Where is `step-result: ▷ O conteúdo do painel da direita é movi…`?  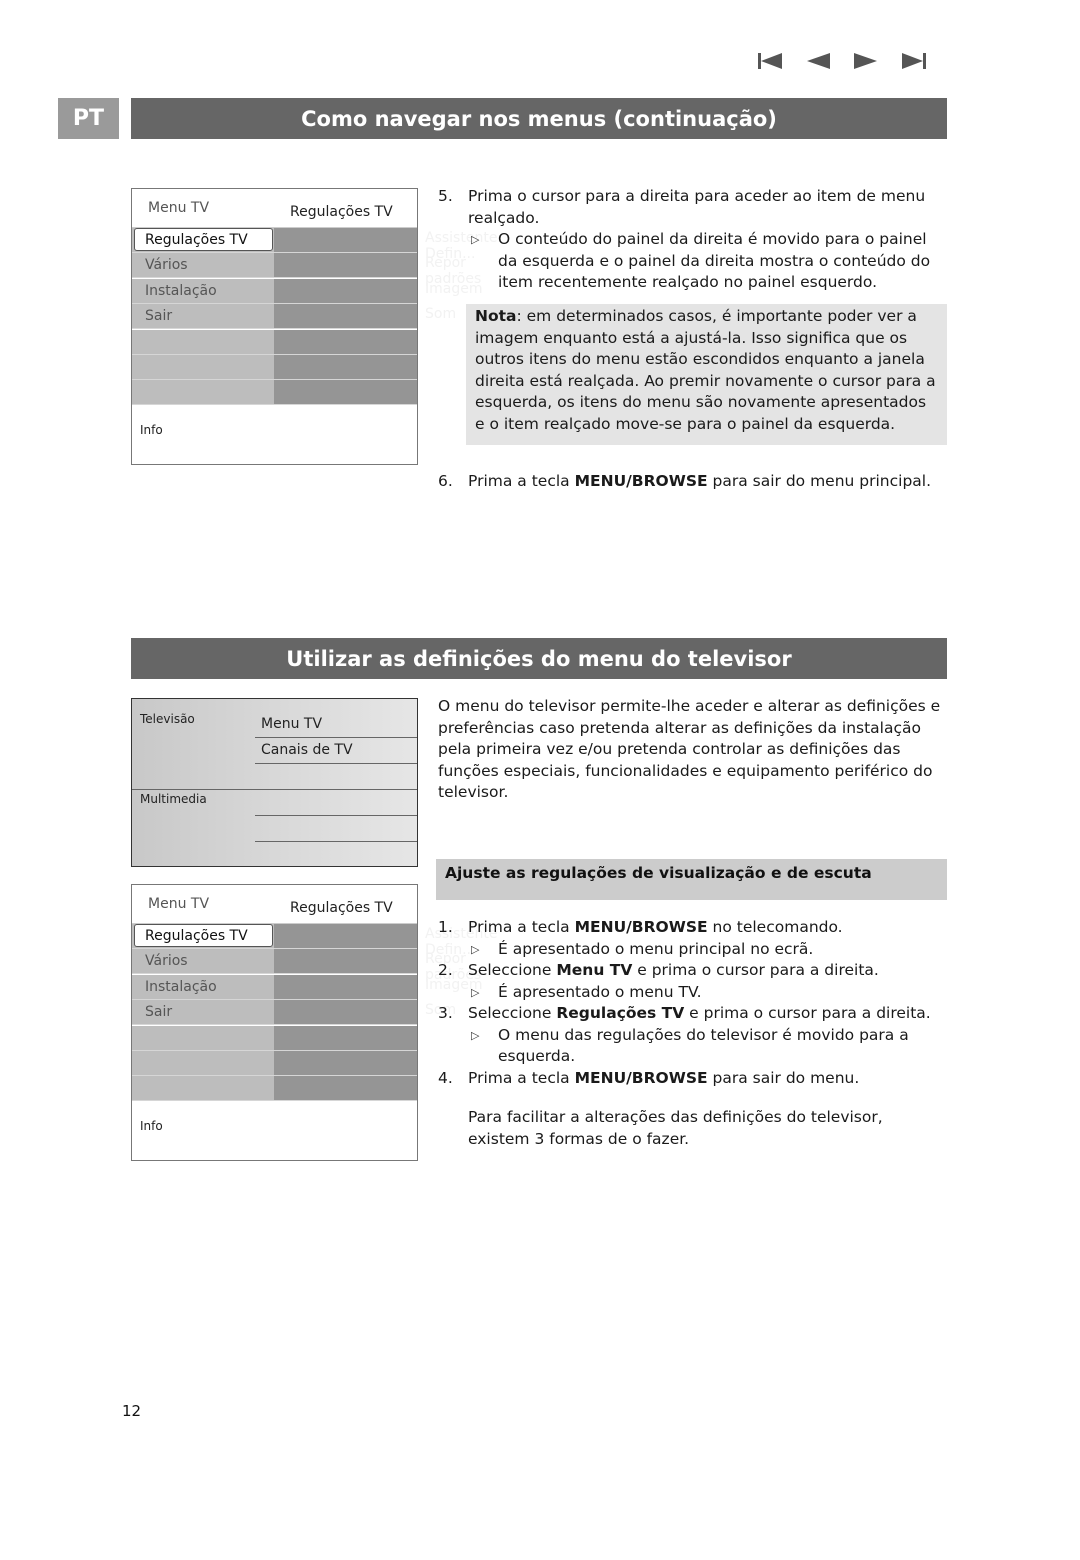 step-result: ▷ O conteúdo do painel da direita é movi… is located at coordinates (708, 261).